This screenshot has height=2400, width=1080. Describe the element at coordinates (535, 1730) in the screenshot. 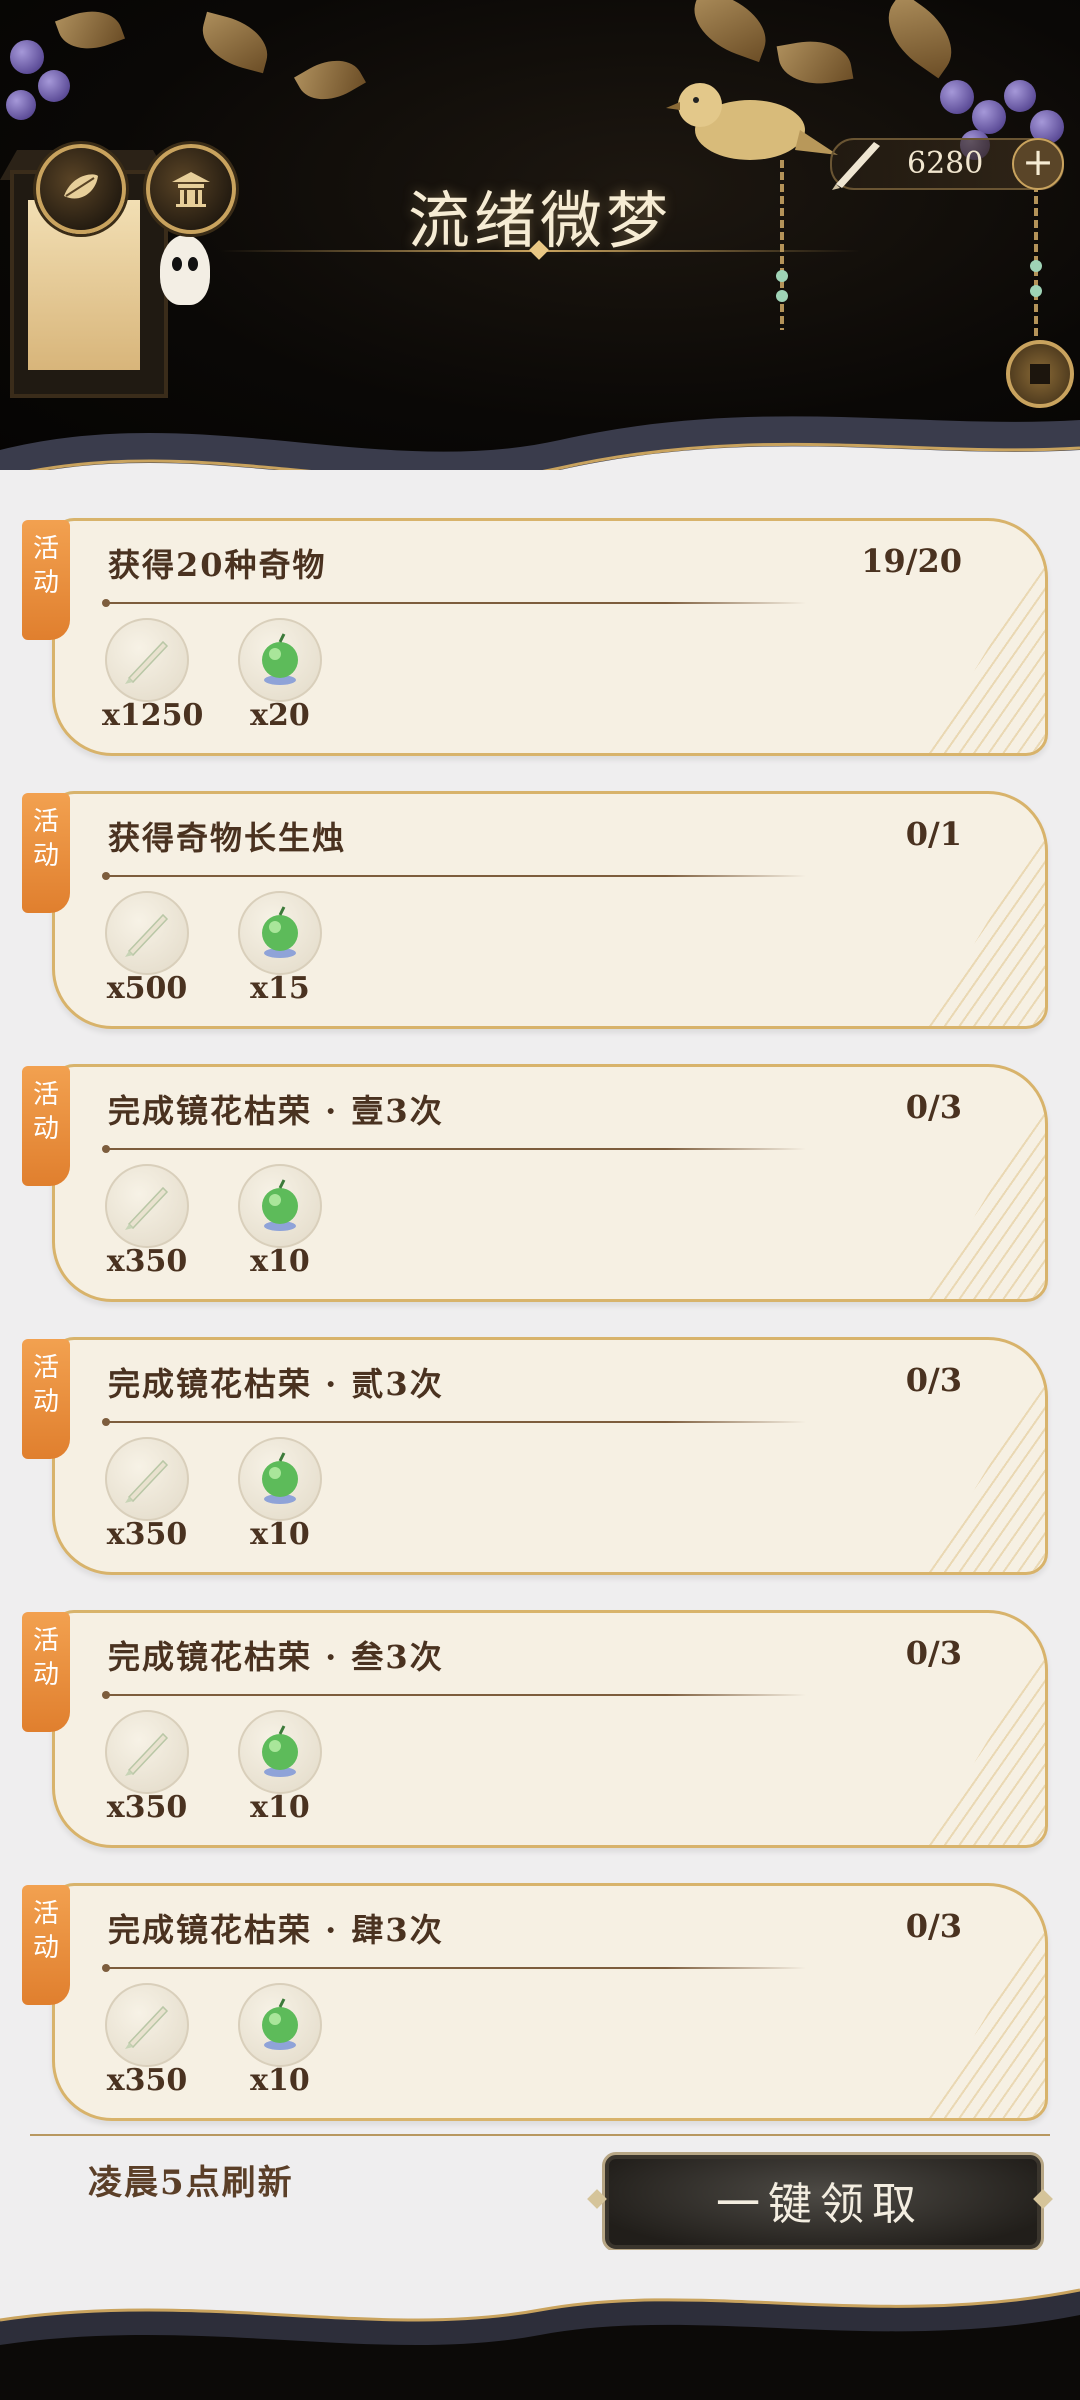

I see `task-card: 活动完成镜花枯荣 · 叁3次 0/3 x350 x10` at that location.